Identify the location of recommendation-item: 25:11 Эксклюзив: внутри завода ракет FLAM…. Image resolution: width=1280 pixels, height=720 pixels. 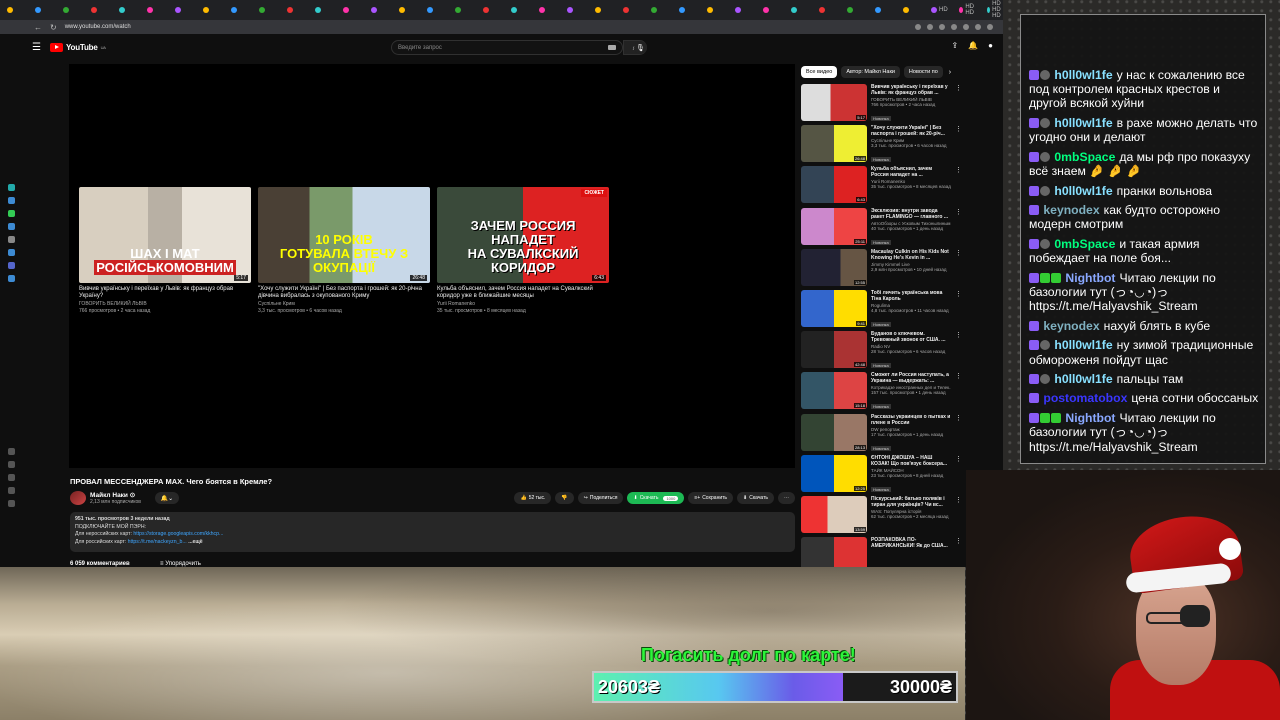
(881, 228).